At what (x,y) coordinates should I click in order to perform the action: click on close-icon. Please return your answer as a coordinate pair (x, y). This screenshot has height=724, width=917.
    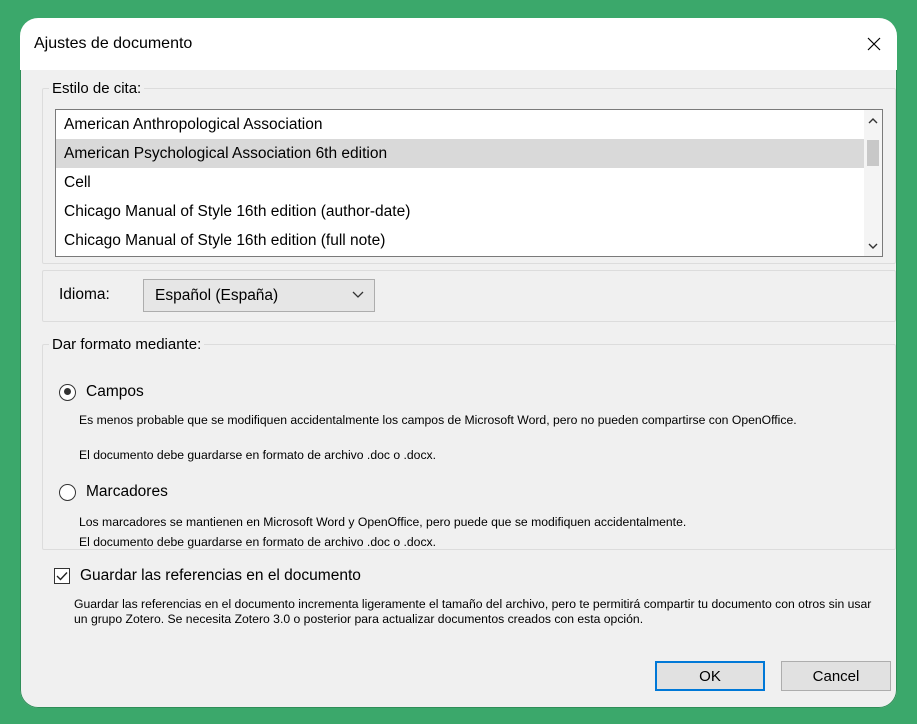
    Looking at the image, I should click on (874, 44).